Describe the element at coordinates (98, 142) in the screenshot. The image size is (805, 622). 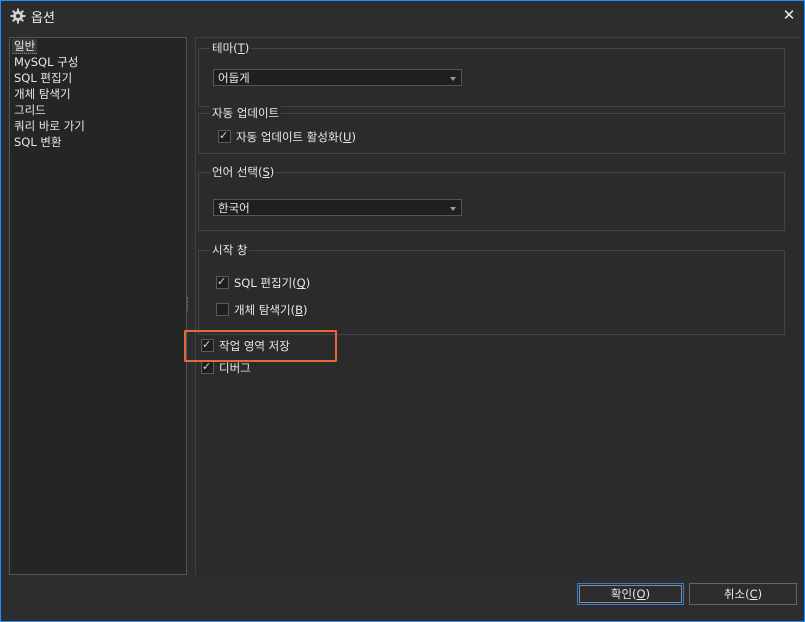
I see `sidebar-item-sql-conversion: SQL 변환` at that location.